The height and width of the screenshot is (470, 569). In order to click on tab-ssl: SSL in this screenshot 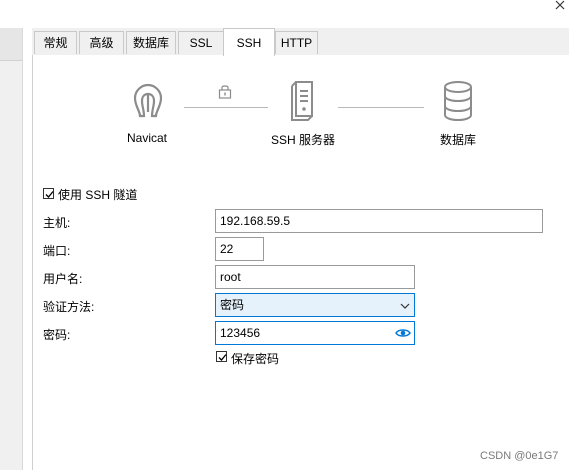, I will do `click(201, 42)`.